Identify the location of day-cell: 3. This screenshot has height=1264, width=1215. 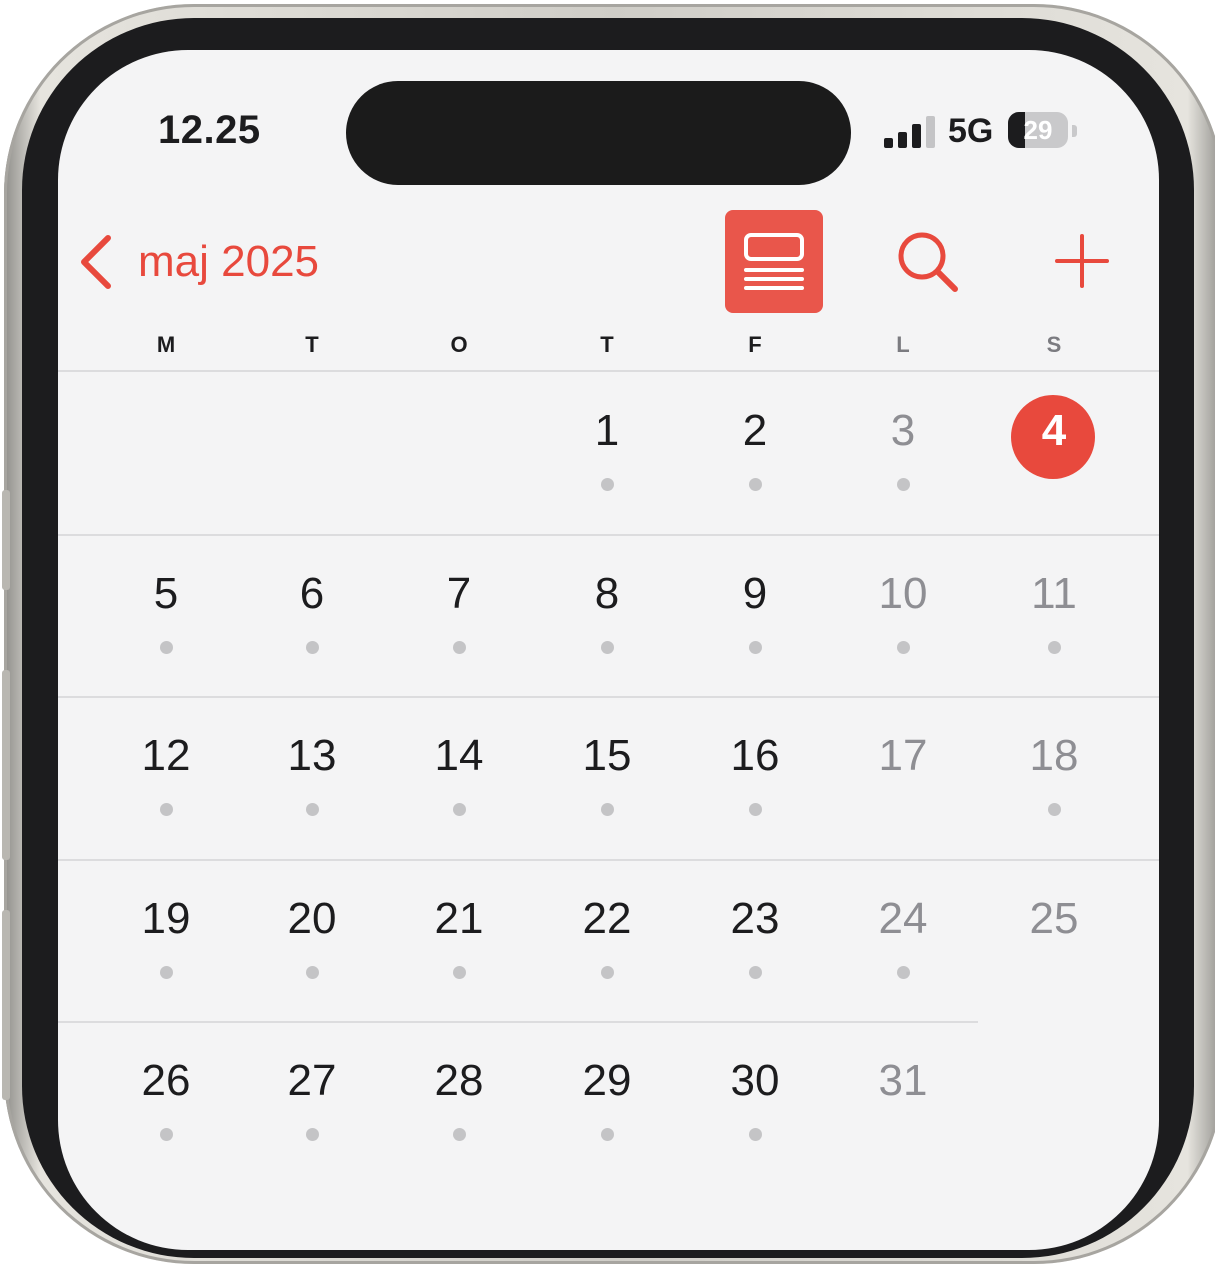
(903, 432).